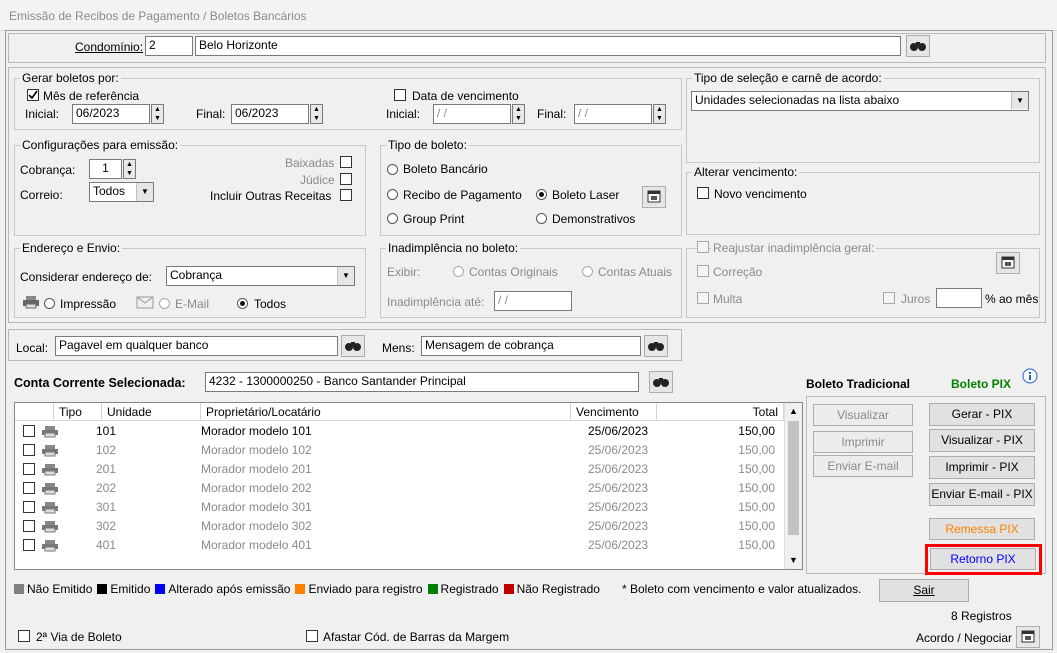 The height and width of the screenshot is (653, 1057). I want to click on th-total: Total, so click(720, 412).